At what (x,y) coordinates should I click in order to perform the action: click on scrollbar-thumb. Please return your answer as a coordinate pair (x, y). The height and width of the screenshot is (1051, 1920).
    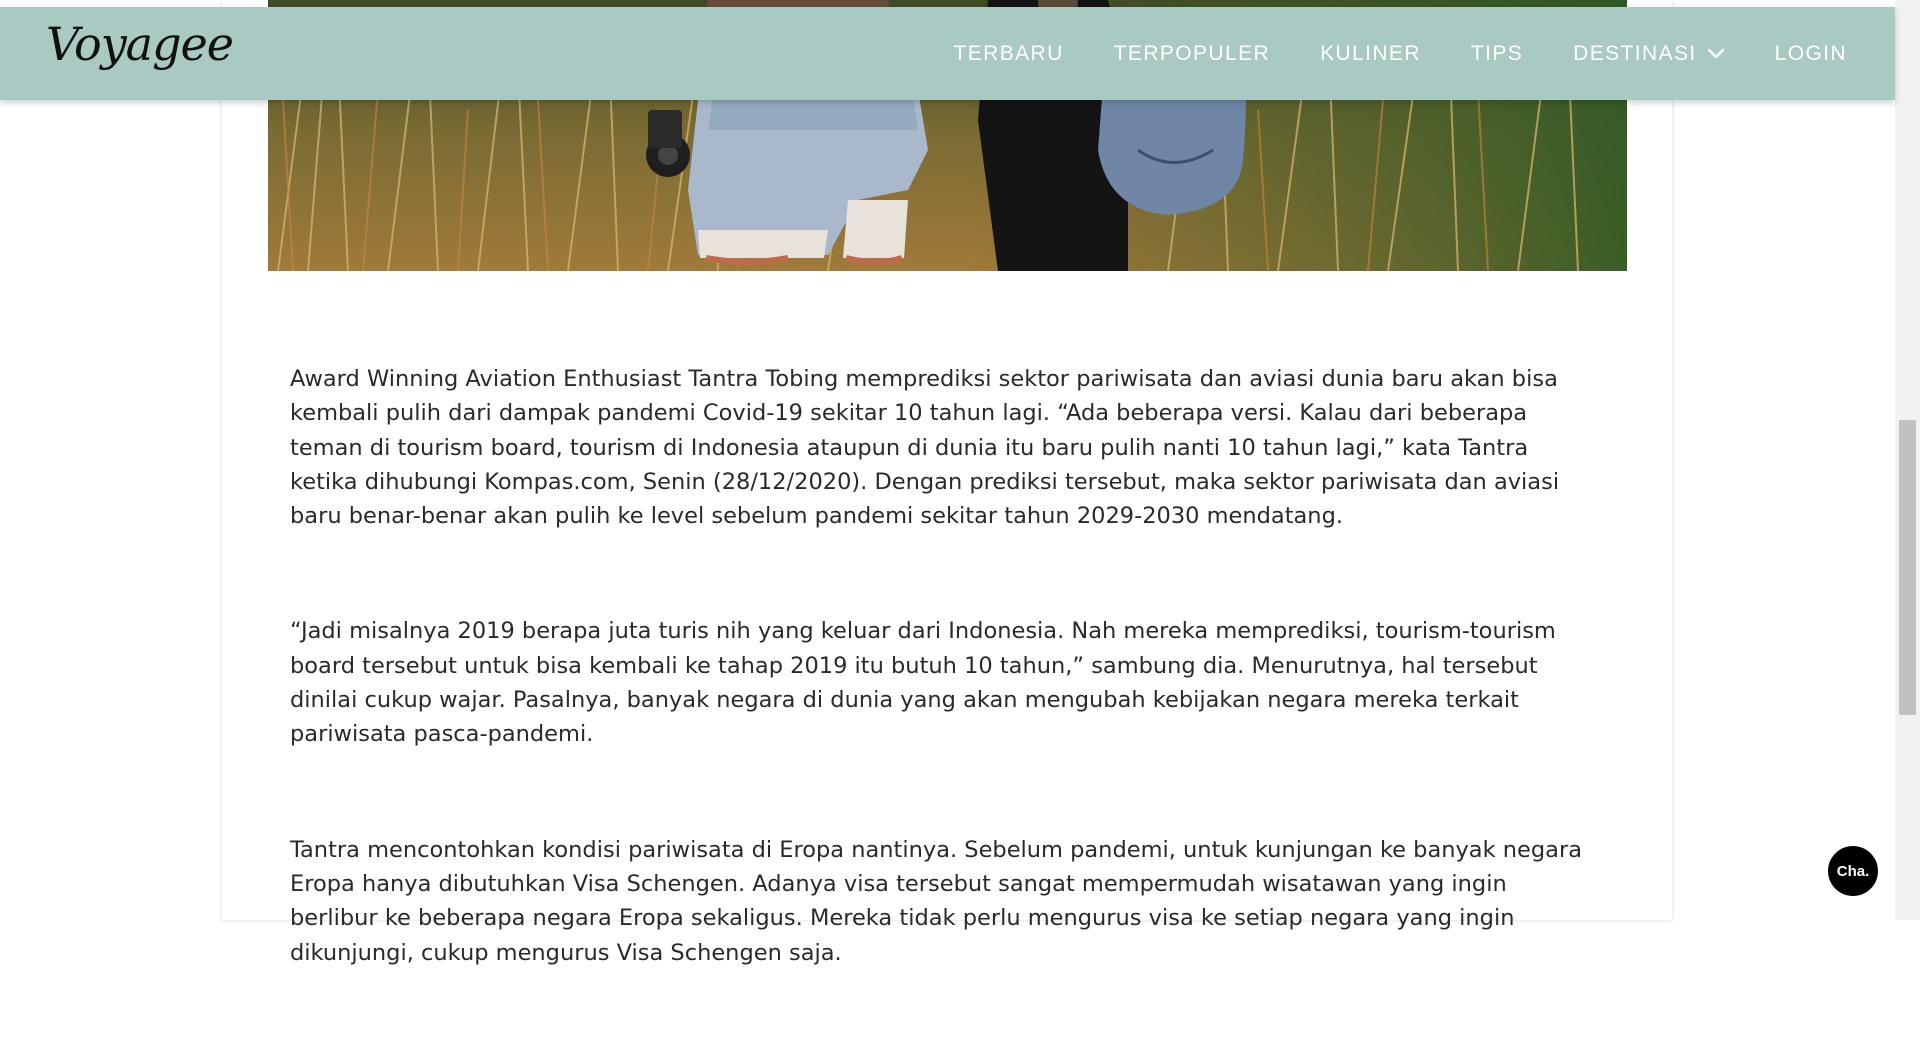
    Looking at the image, I should click on (1907, 567).